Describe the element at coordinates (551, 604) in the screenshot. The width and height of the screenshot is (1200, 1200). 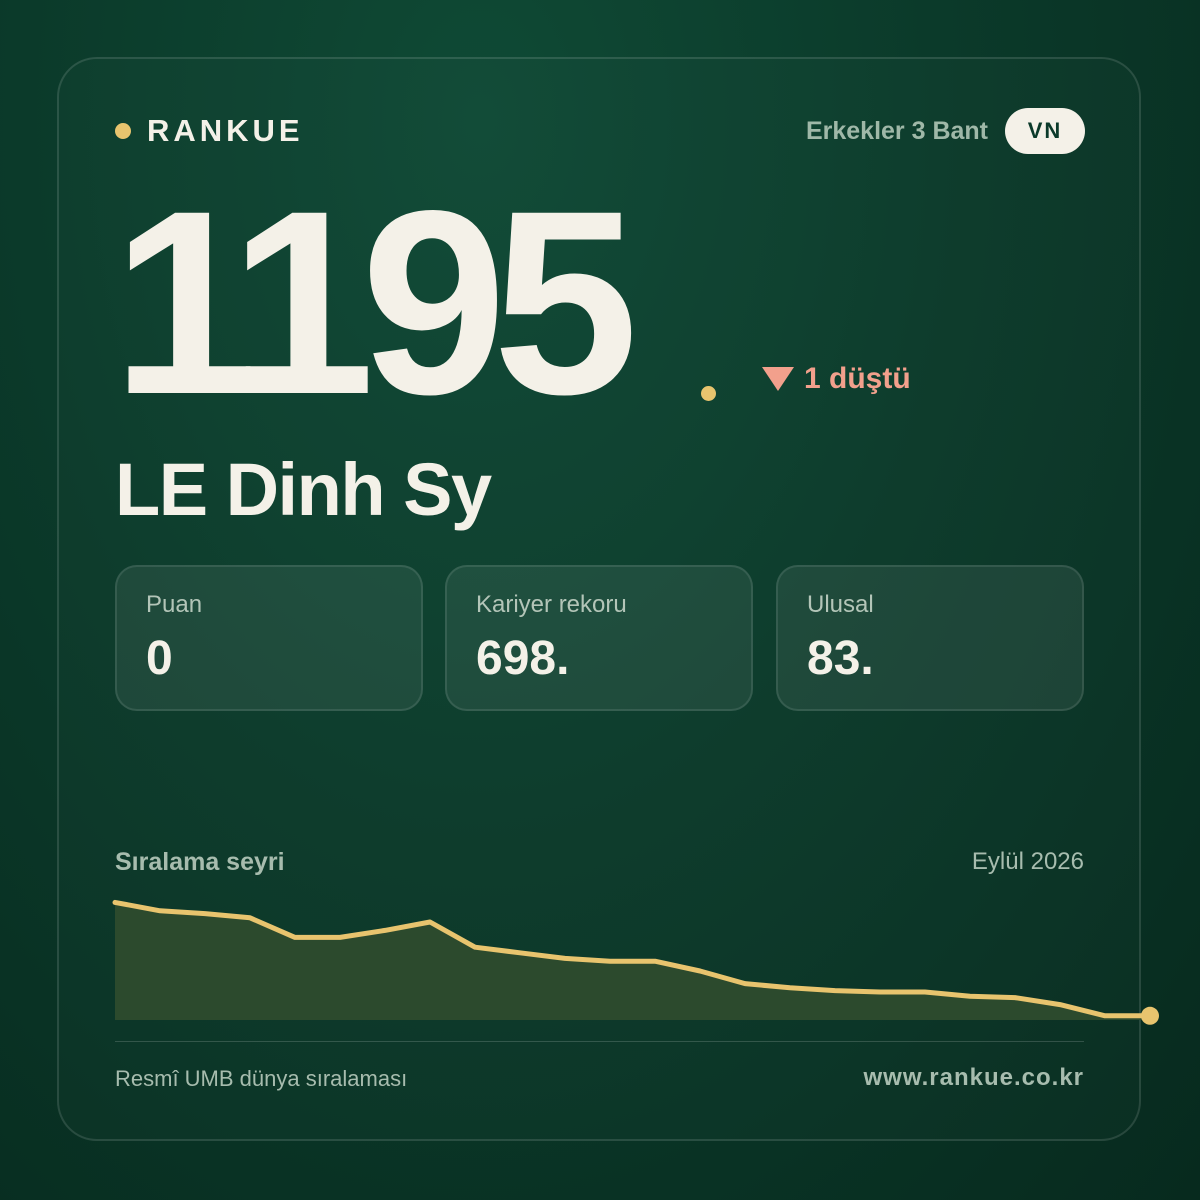
I see `stat-label: Kariyer rekoru` at that location.